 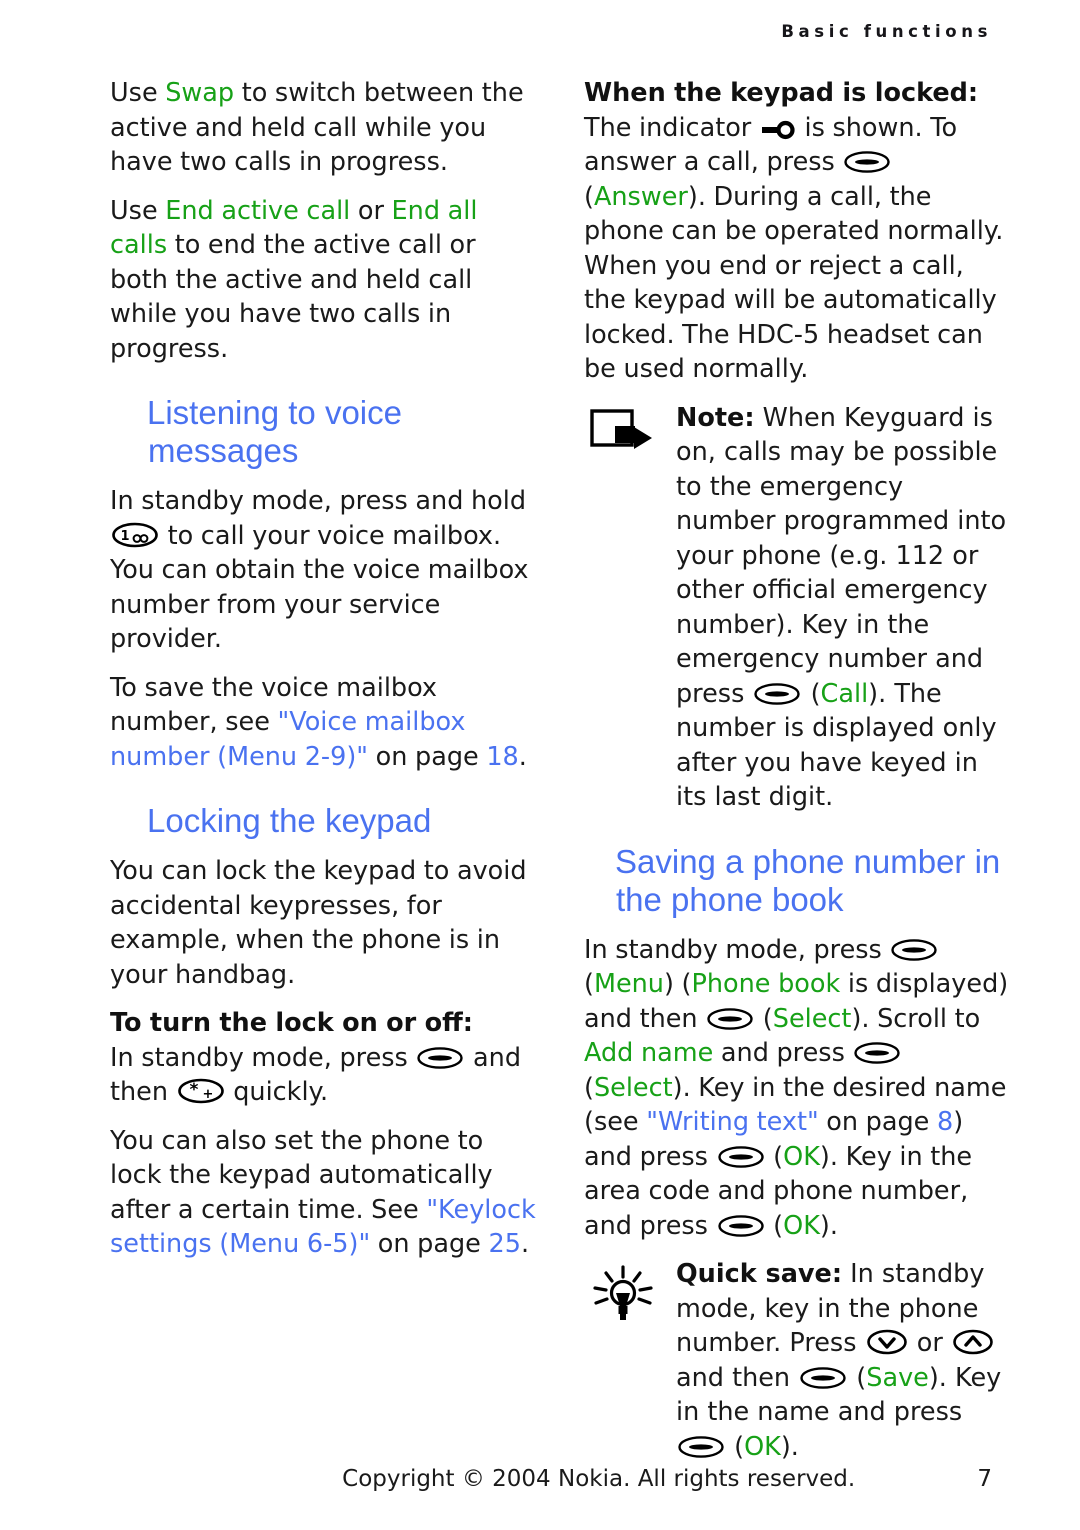 I want to click on command-end-active-call: End active call, so click(x=258, y=210).